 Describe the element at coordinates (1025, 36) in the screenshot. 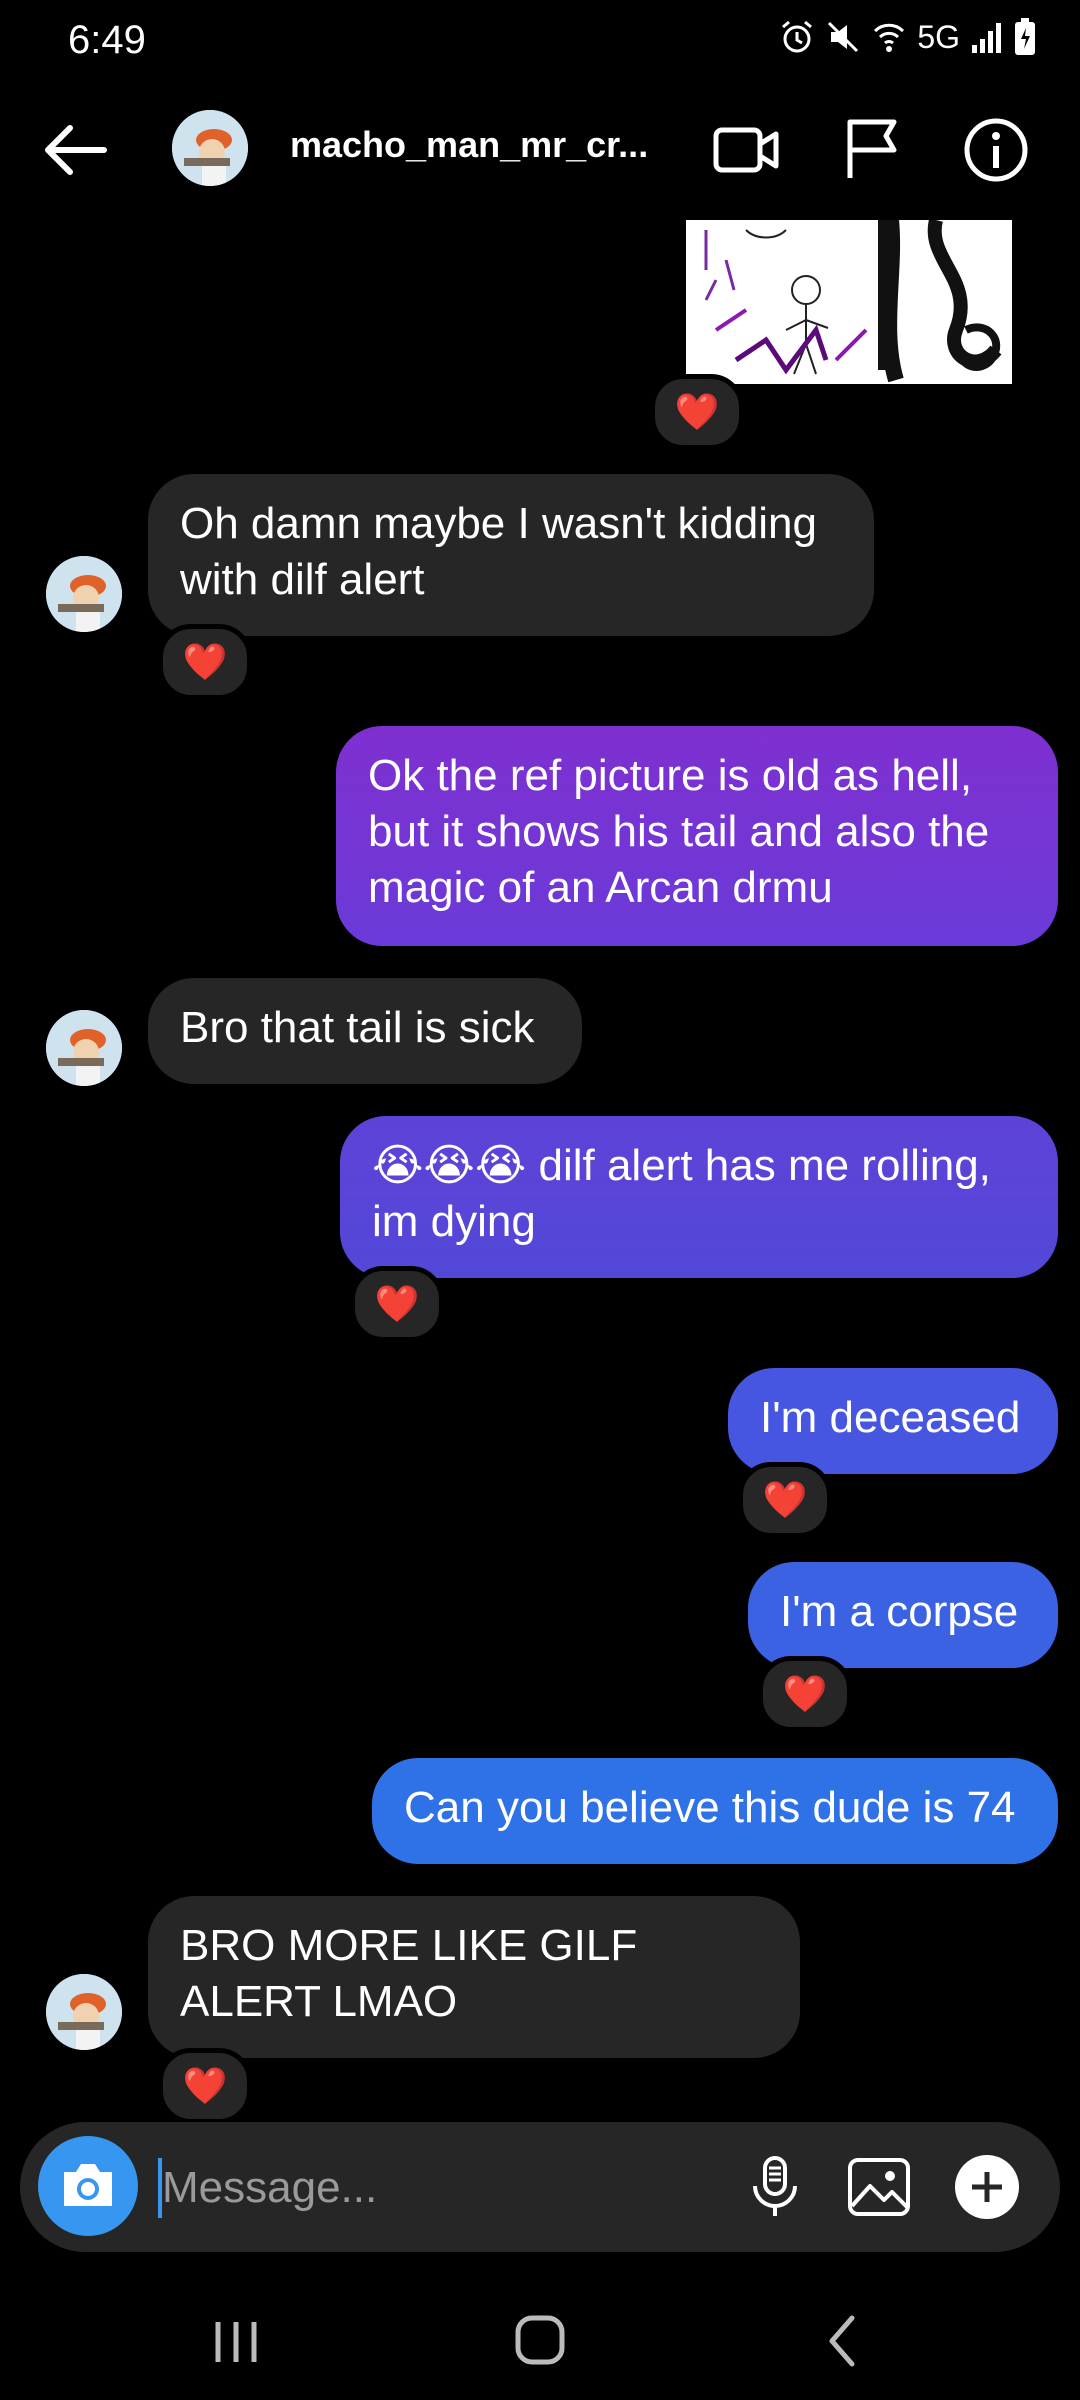

I see `battery-icon` at that location.